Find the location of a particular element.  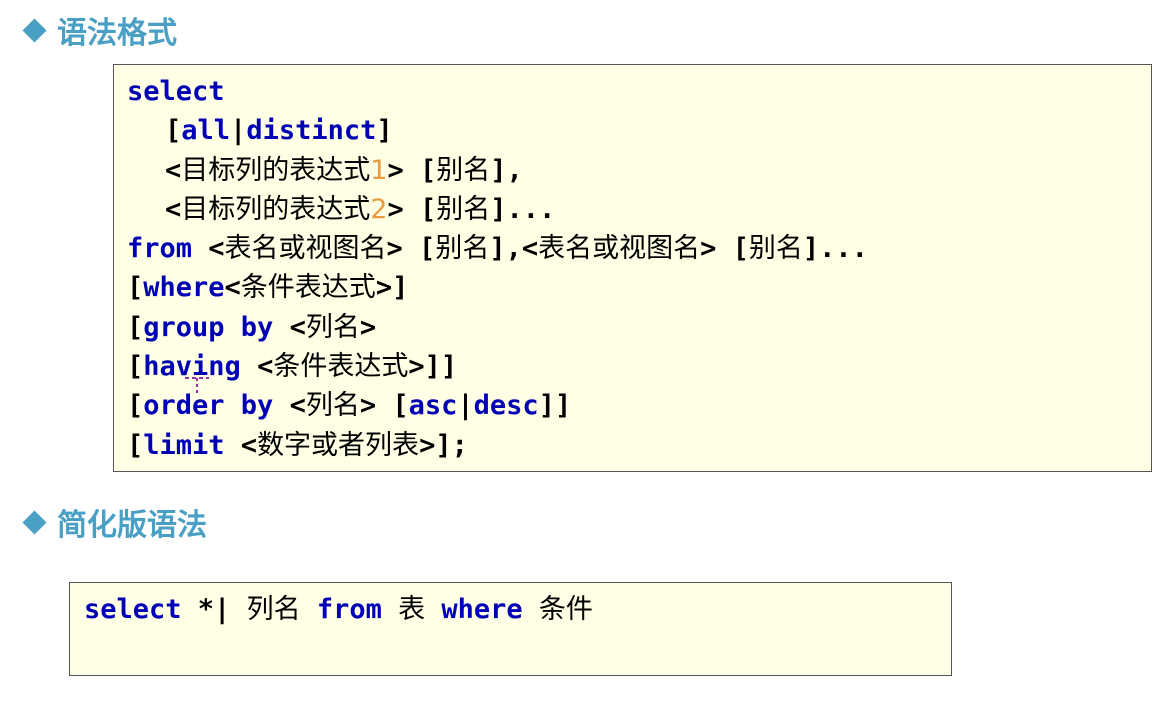

section-title: 简化版语法 is located at coordinates (132, 525).